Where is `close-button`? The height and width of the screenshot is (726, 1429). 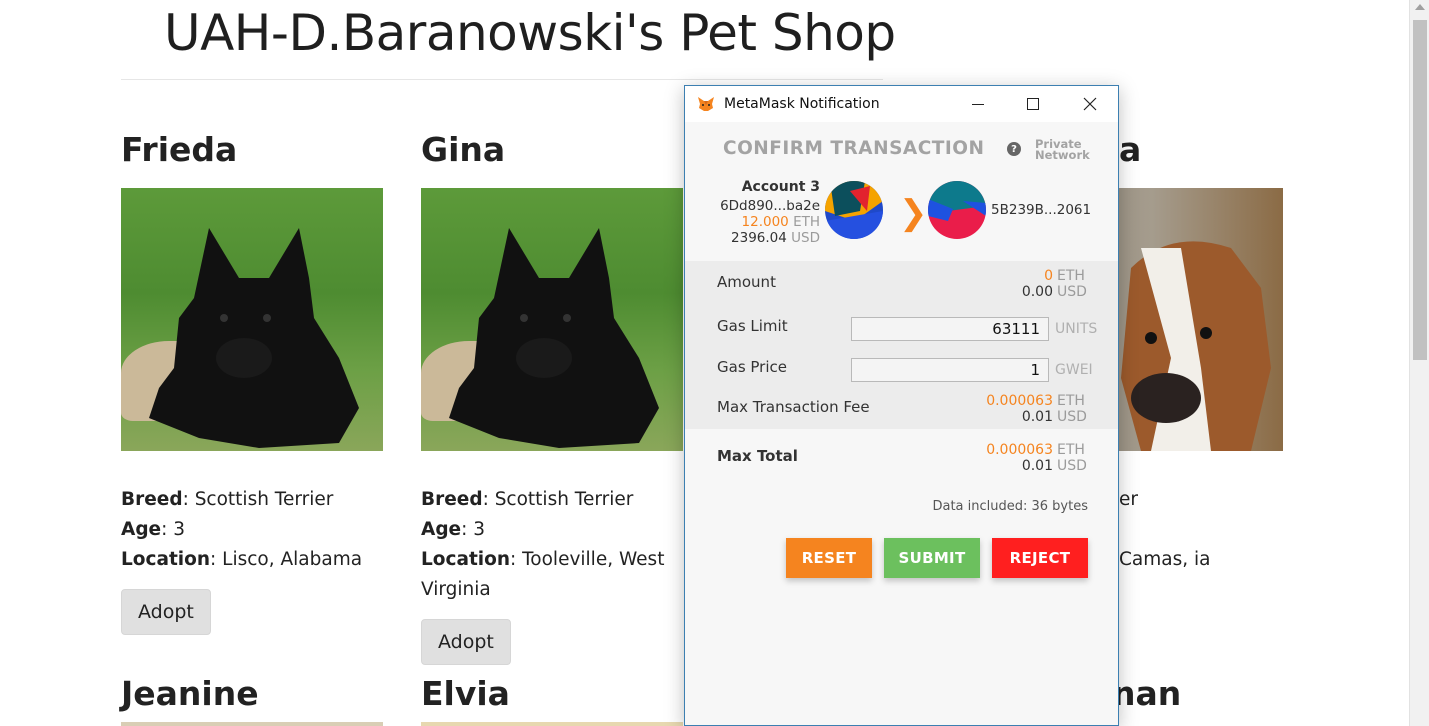 close-button is located at coordinates (1090, 104).